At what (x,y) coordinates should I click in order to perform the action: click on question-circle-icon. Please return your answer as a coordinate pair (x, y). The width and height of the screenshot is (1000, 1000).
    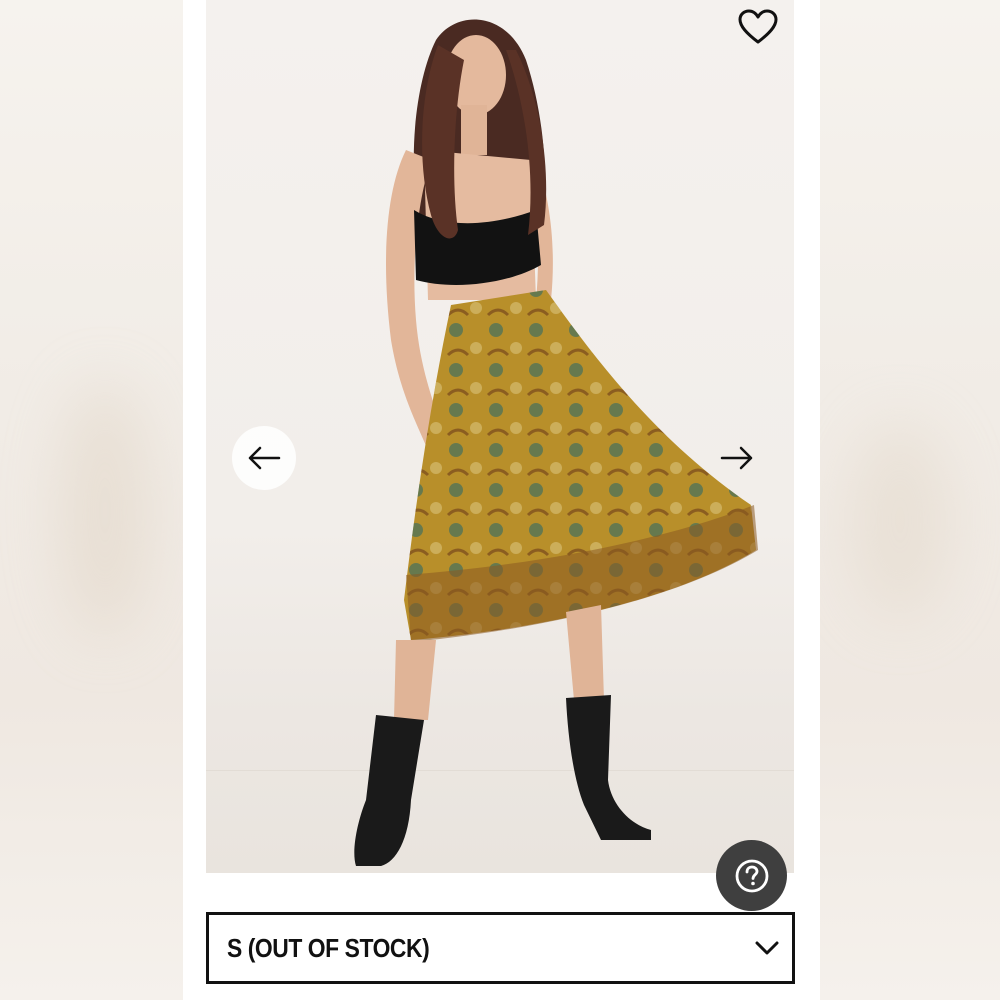
    Looking at the image, I should click on (751, 875).